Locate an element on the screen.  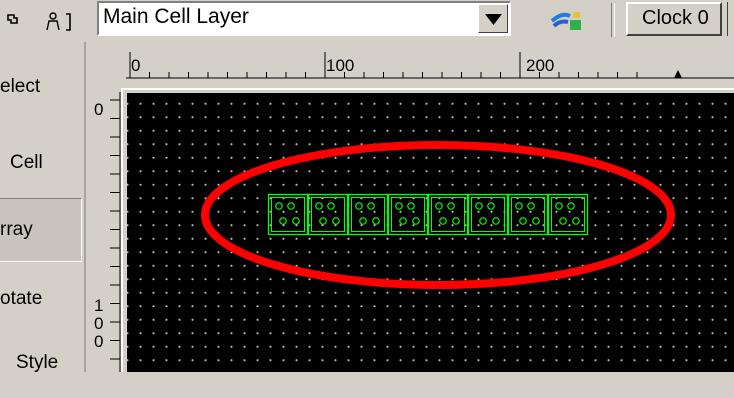
cursor-marker-icon is located at coordinates (678, 74).